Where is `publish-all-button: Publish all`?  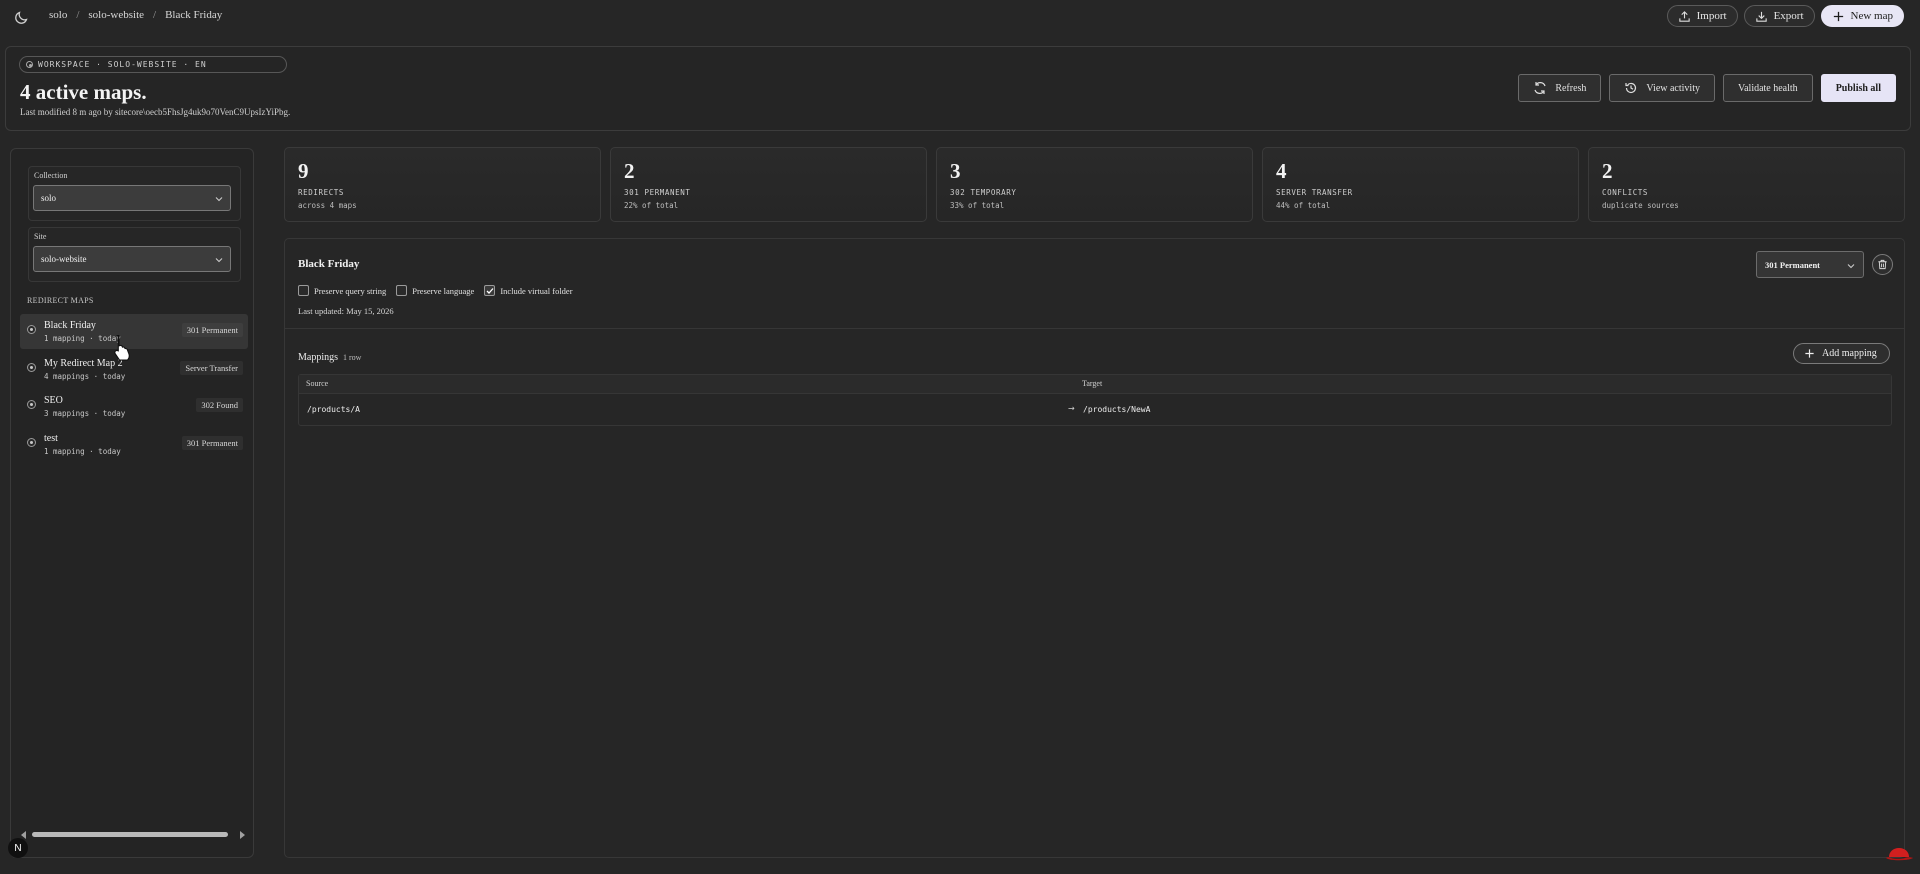 publish-all-button: Publish all is located at coordinates (1858, 88).